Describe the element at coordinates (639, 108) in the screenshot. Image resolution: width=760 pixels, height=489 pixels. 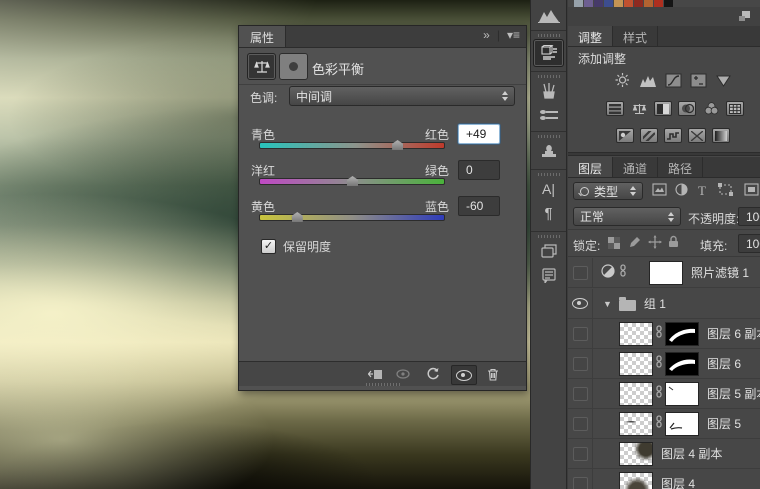
I see `color-balance-icon-small` at that location.